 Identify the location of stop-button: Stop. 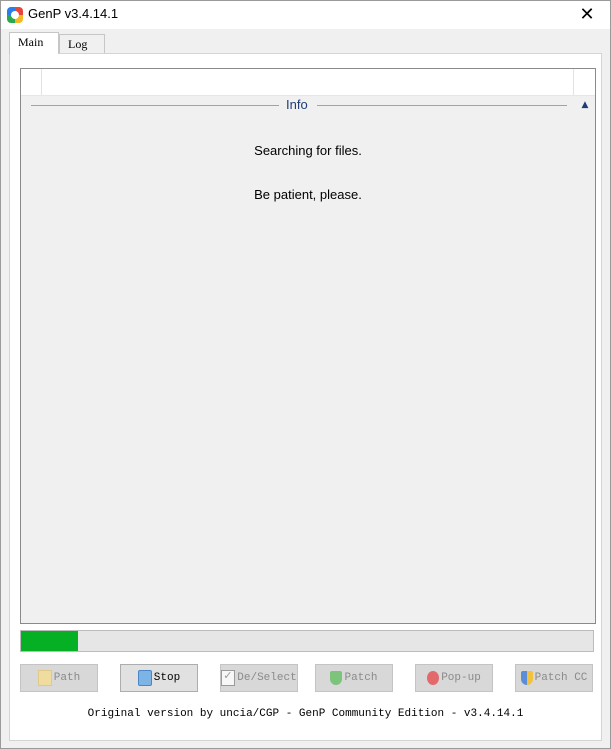
(159, 678).